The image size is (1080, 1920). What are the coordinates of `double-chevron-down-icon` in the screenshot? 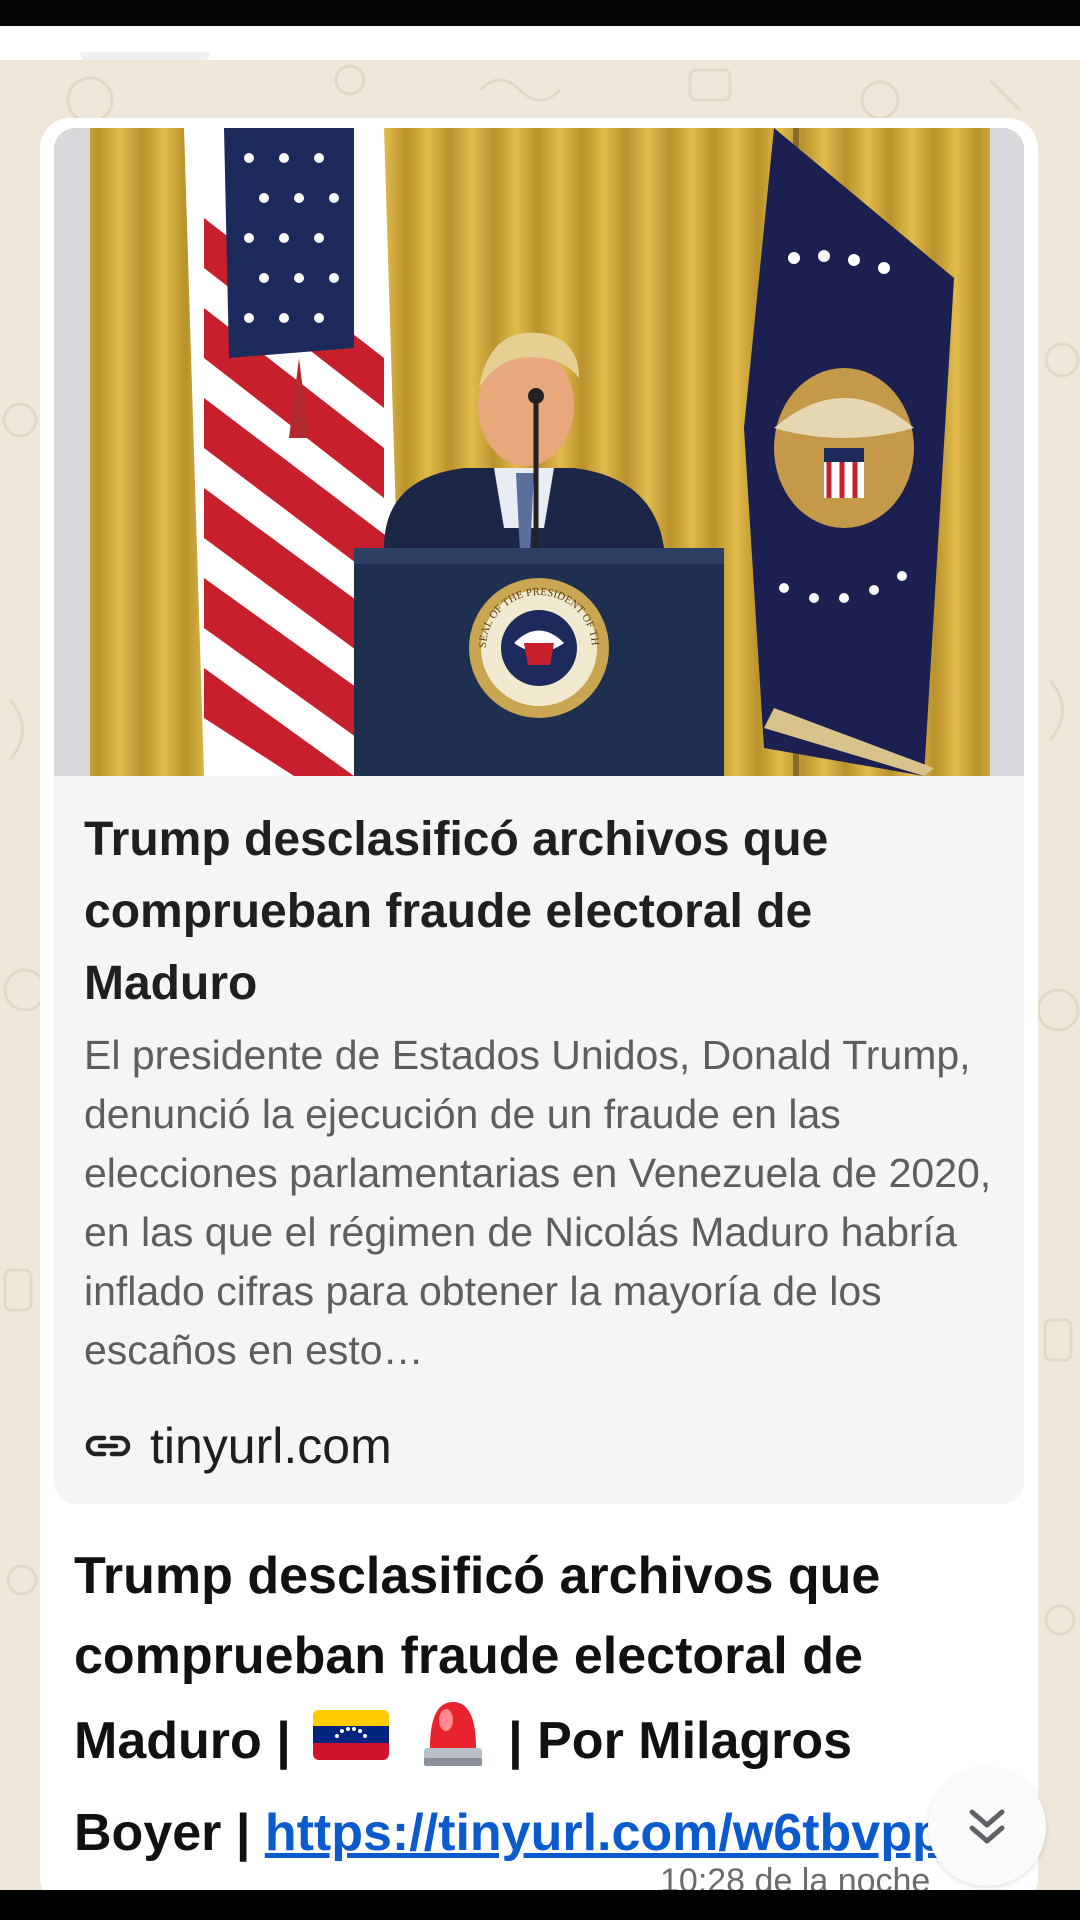 It's located at (987, 1826).